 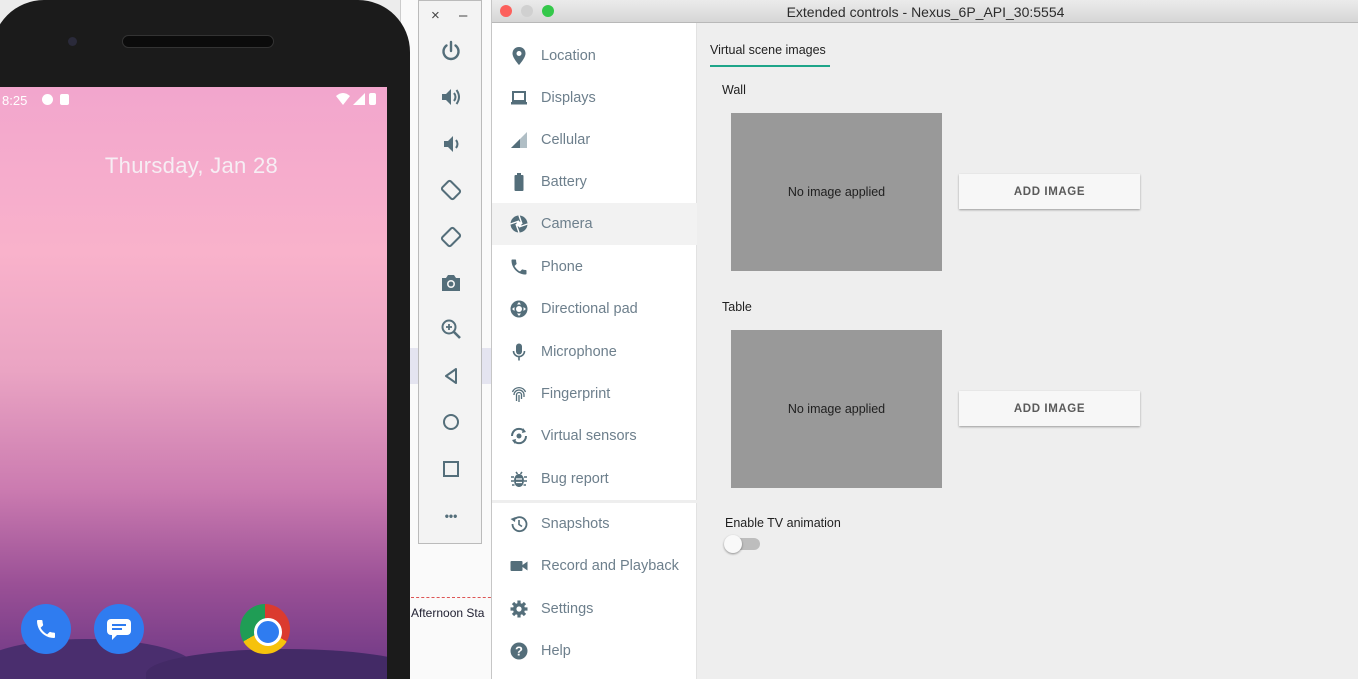 I want to click on sidebar-item-settings: Settings, so click(x=594, y=609).